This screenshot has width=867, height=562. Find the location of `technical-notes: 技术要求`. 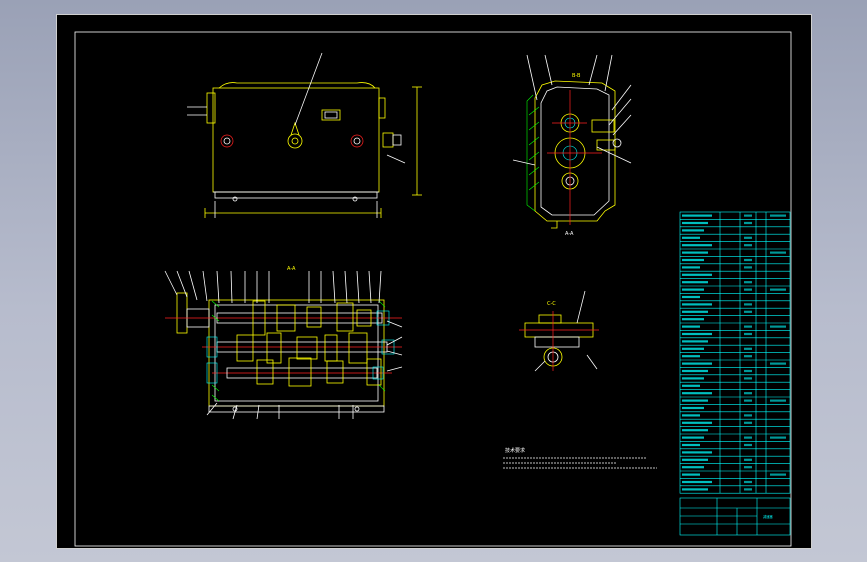

technical-notes: 技术要求 is located at coordinates (580, 458).